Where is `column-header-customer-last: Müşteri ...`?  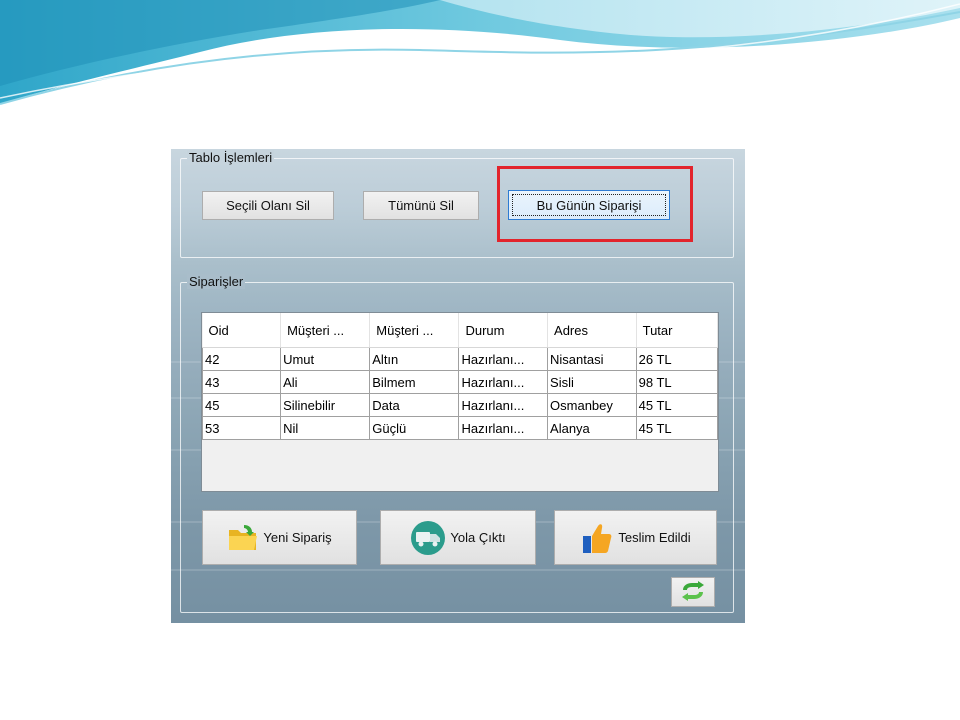
column-header-customer-last: Müşteri ... is located at coordinates (414, 330).